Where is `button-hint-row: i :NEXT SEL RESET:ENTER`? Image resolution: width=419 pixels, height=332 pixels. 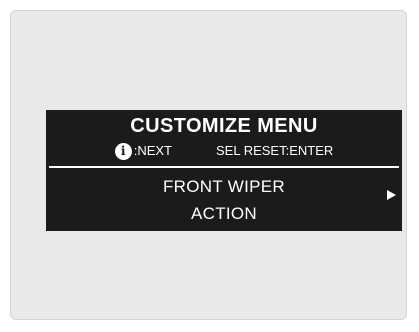
button-hint-row: i :NEXT SEL RESET:ENTER is located at coordinates (224, 151).